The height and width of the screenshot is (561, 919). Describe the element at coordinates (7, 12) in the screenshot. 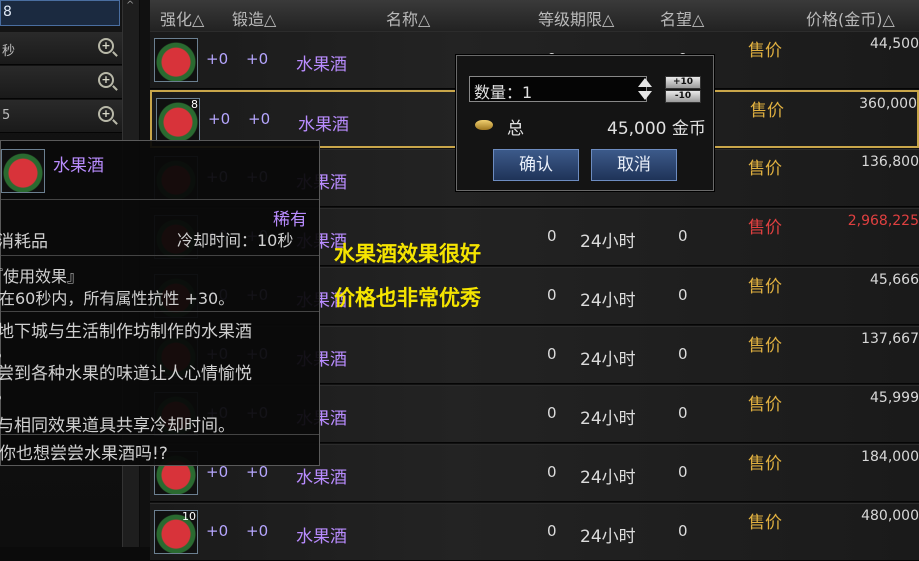

I see `category-selected-label: 8` at that location.